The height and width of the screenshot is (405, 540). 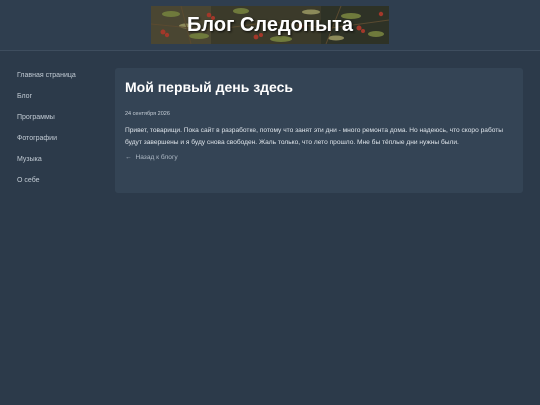 I want to click on back-arrow-icon: ←, so click(x=128, y=157).